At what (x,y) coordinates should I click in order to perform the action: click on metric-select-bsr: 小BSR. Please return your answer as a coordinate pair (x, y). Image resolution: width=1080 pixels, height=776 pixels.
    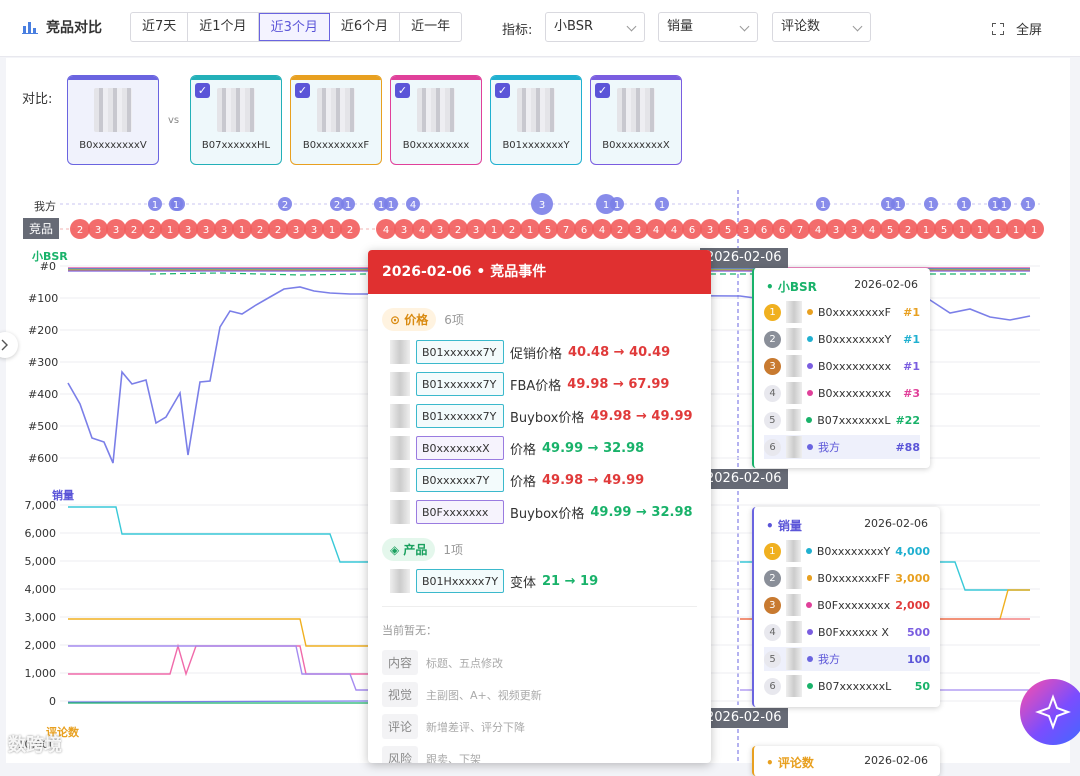
    Looking at the image, I should click on (595, 27).